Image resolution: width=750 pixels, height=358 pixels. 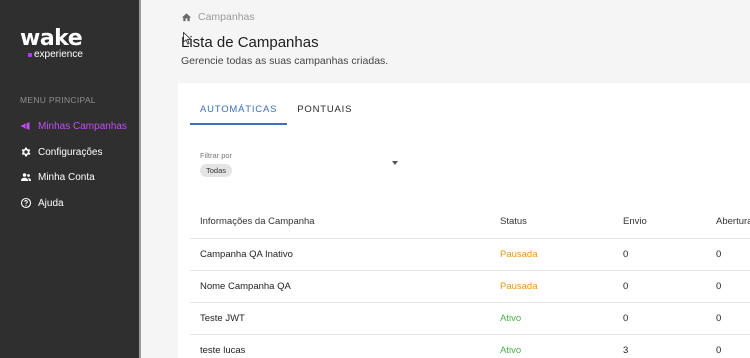 What do you see at coordinates (250, 42) in the screenshot?
I see `page-title: Lista de Campanhas` at bounding box center [250, 42].